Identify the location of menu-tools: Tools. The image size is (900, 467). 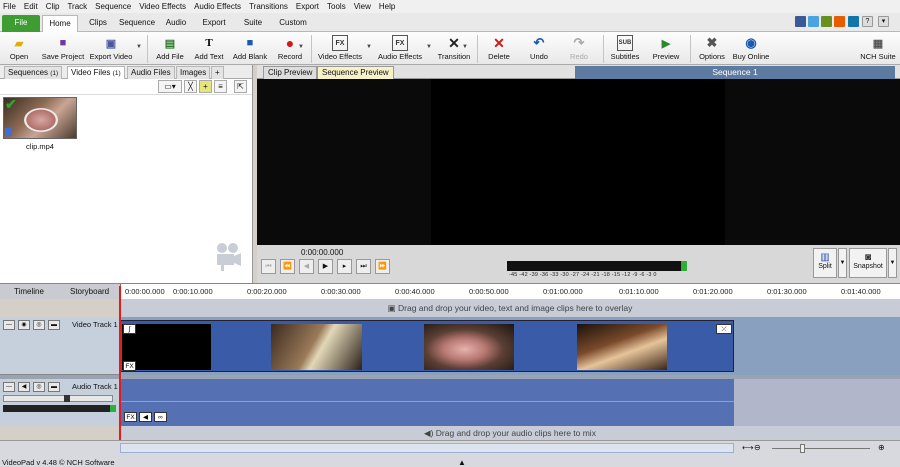
(336, 6).